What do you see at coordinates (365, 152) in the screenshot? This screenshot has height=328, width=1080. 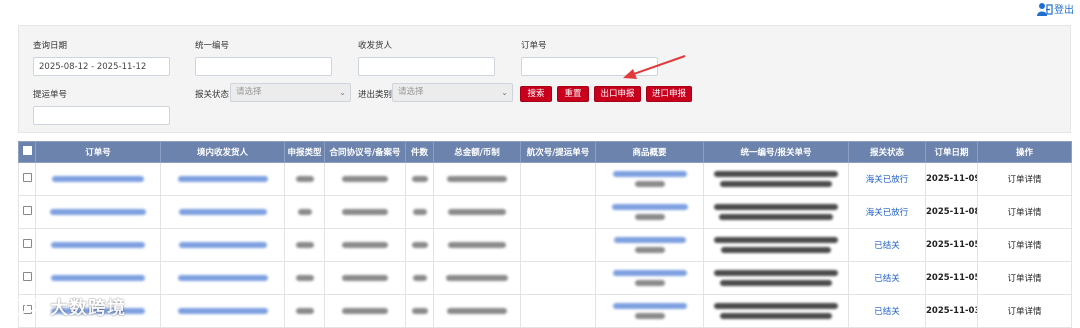 I see `column-header: 合同协议号/备案号` at bounding box center [365, 152].